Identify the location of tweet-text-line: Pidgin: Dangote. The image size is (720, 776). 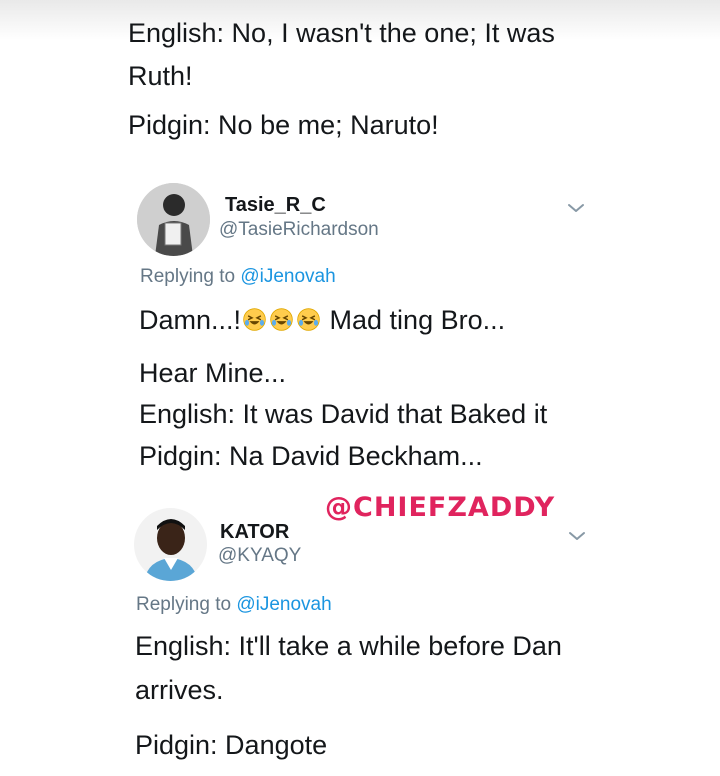
(231, 745).